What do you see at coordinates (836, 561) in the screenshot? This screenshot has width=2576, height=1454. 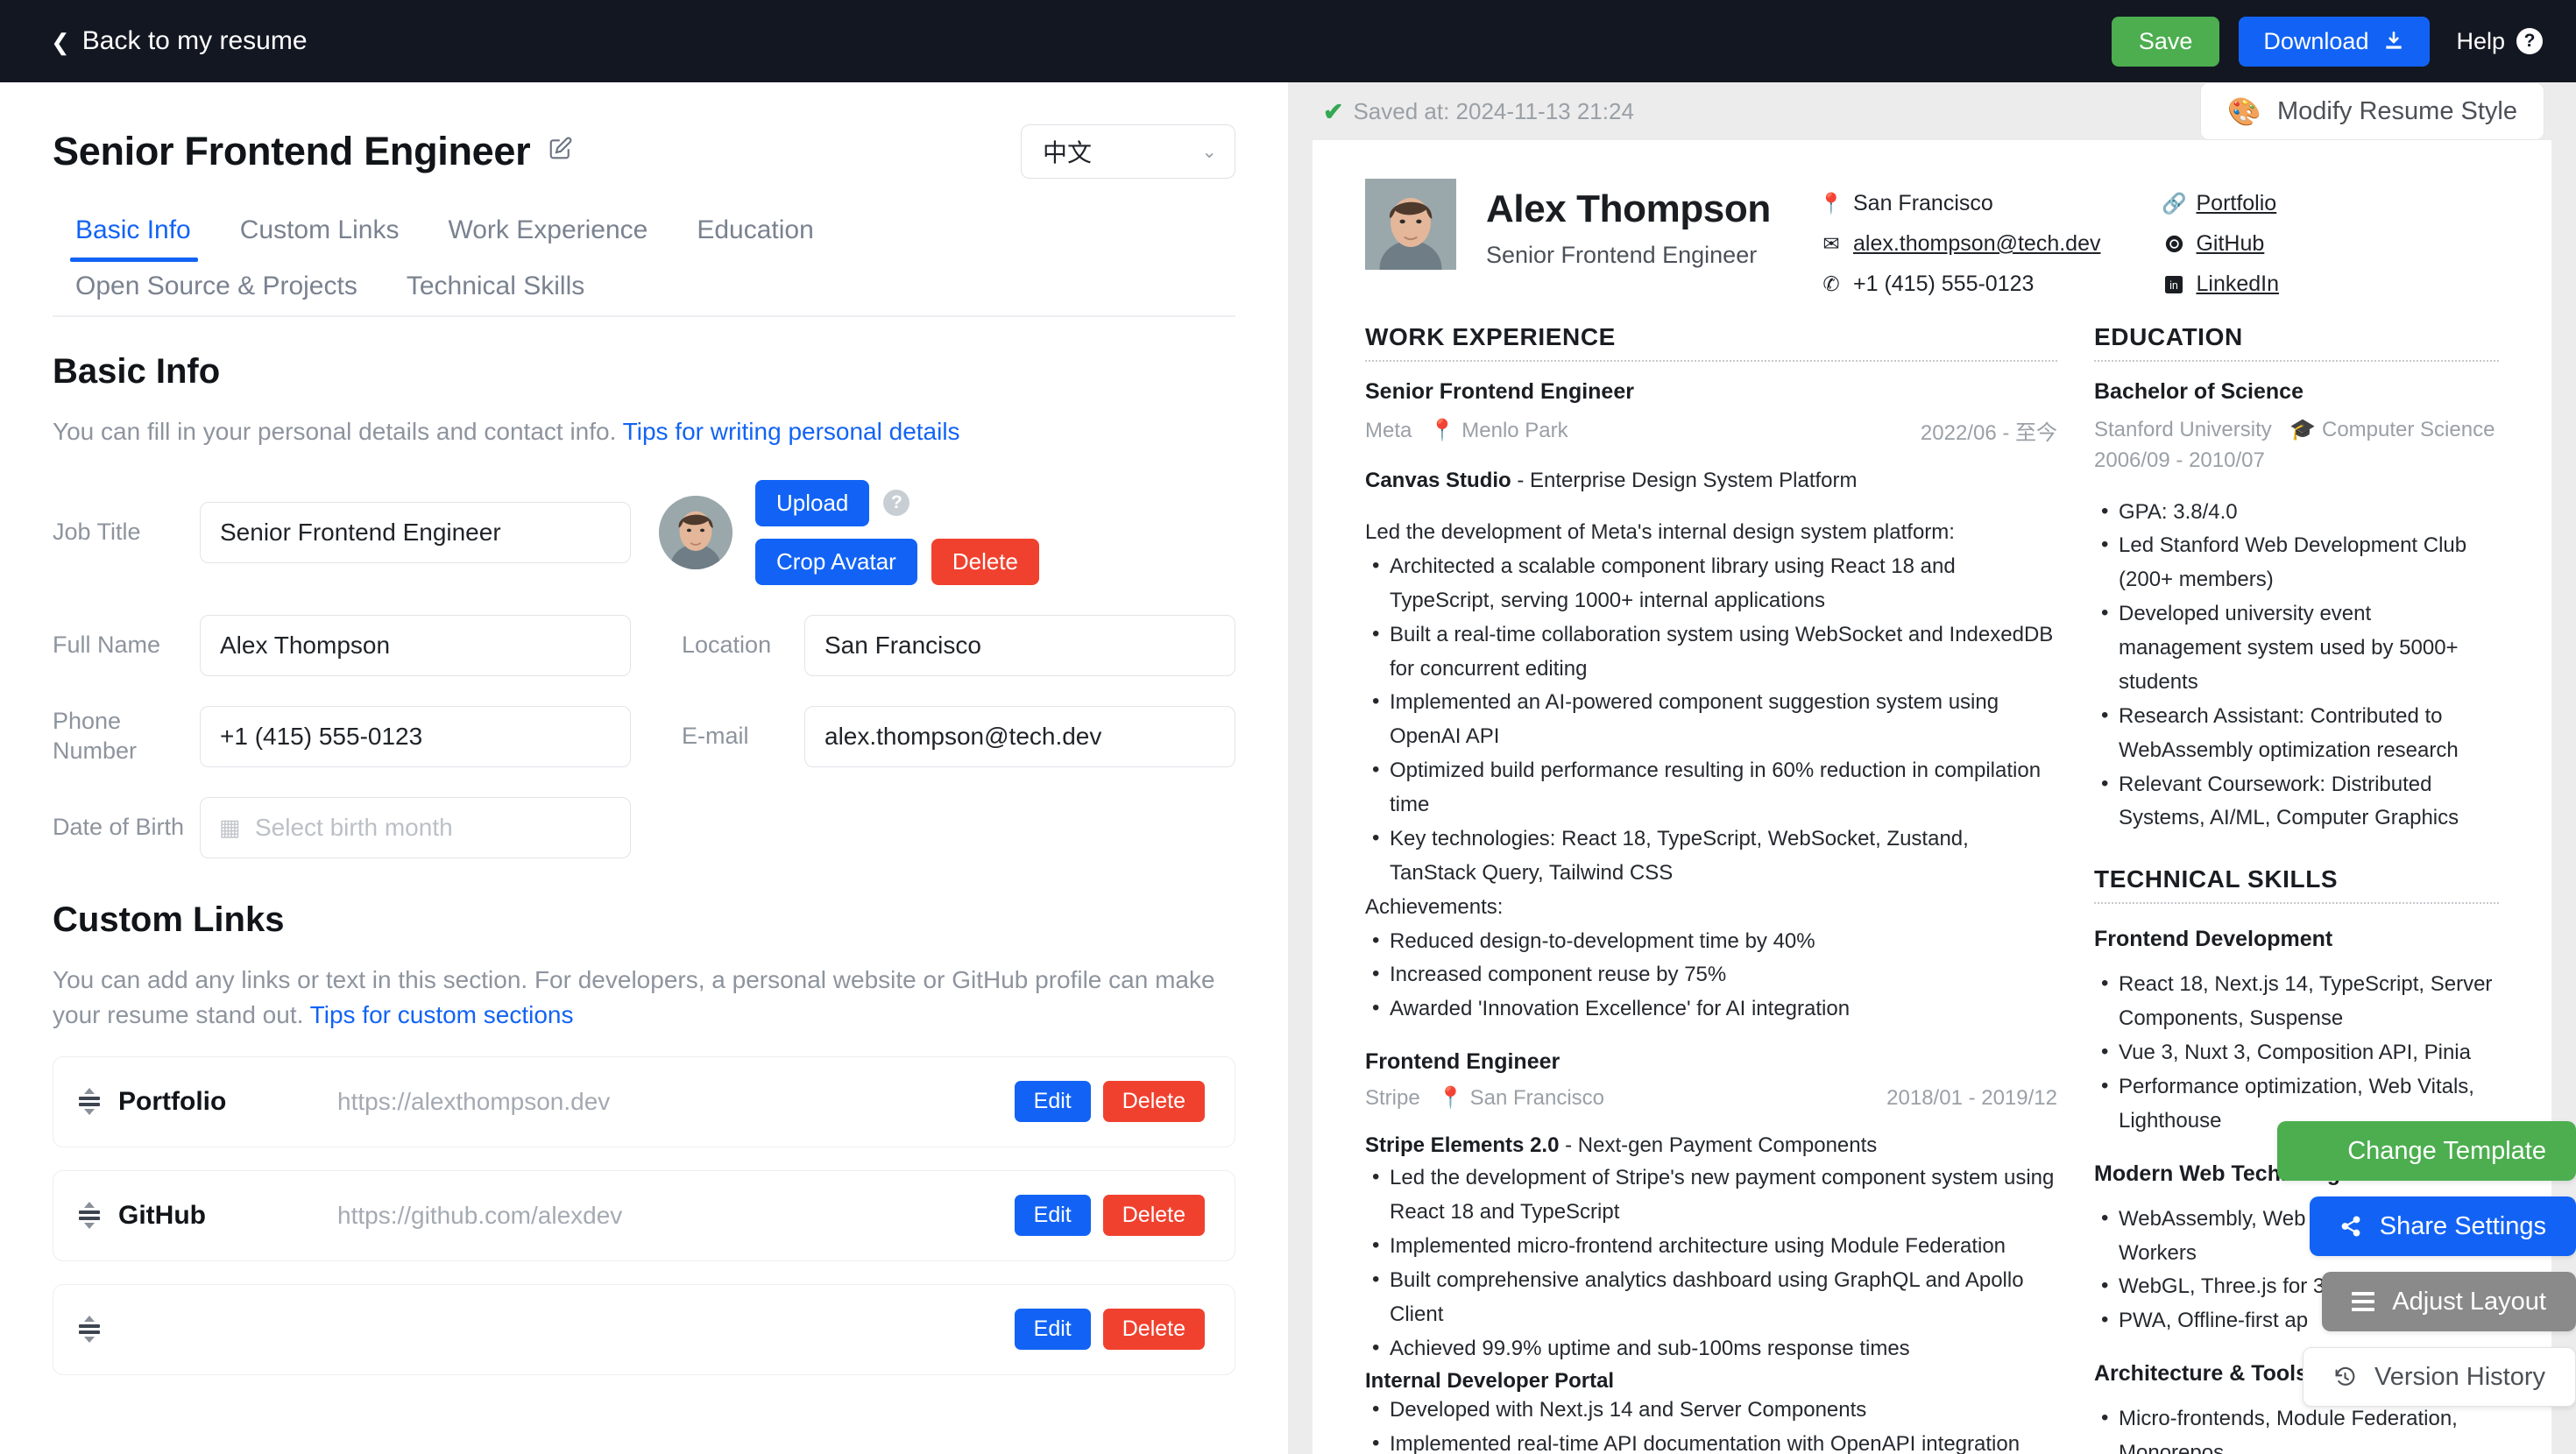 I see `crop-avatar-button: Crop Avatar` at bounding box center [836, 561].